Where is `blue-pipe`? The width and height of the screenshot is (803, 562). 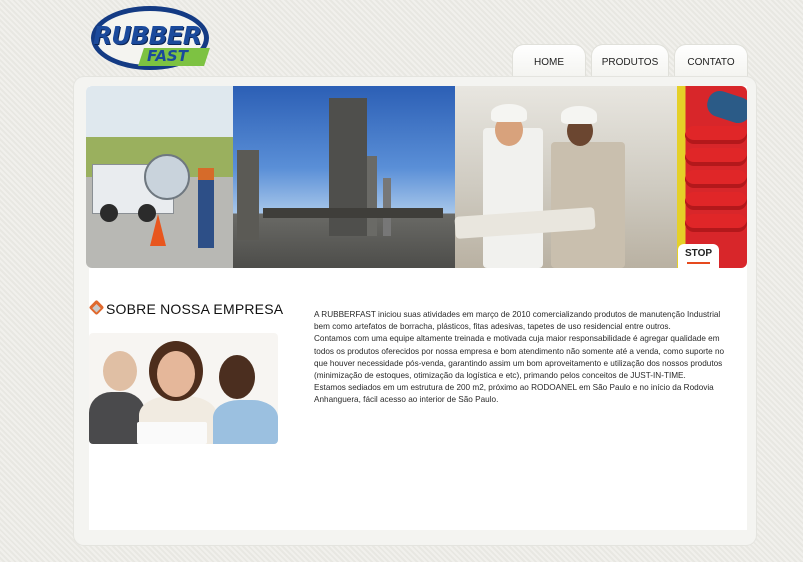 blue-pipe is located at coordinates (725, 107).